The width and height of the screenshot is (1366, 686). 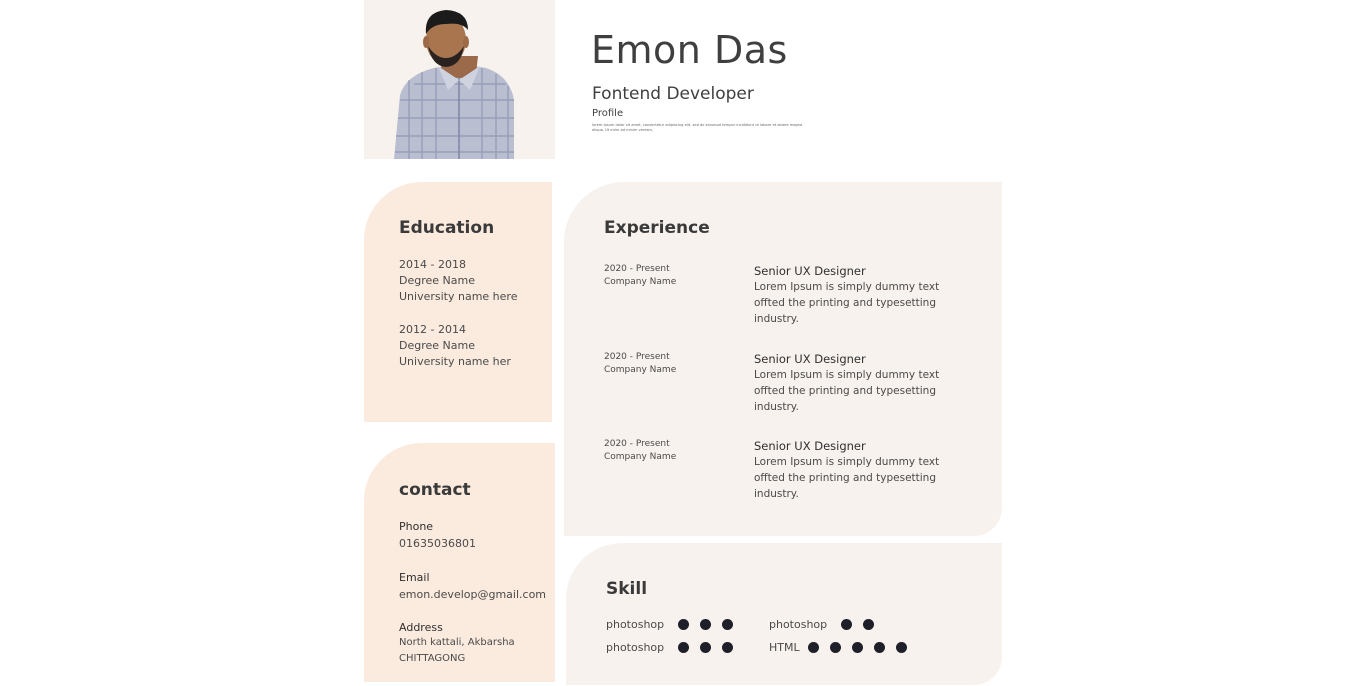 What do you see at coordinates (784, 614) in the screenshot?
I see `skill-card: Skill photoshop photoshop photoshop HTML` at bounding box center [784, 614].